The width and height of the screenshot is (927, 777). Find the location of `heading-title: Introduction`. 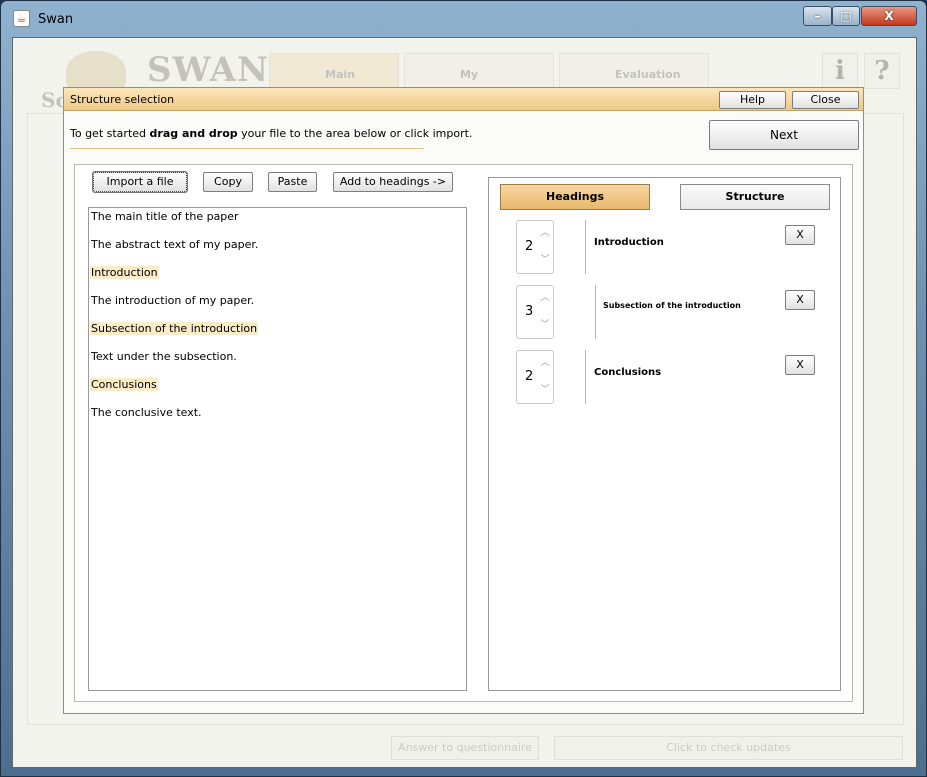

heading-title: Introduction is located at coordinates (629, 242).